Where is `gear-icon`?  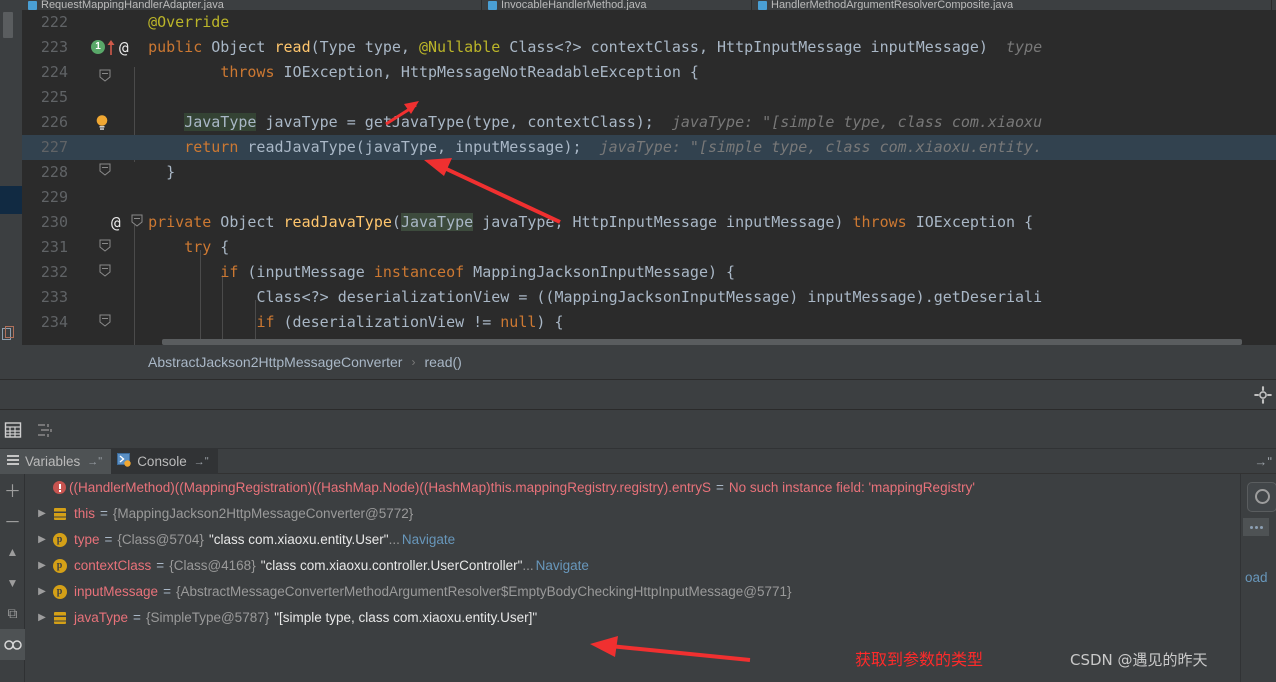 gear-icon is located at coordinates (1263, 395).